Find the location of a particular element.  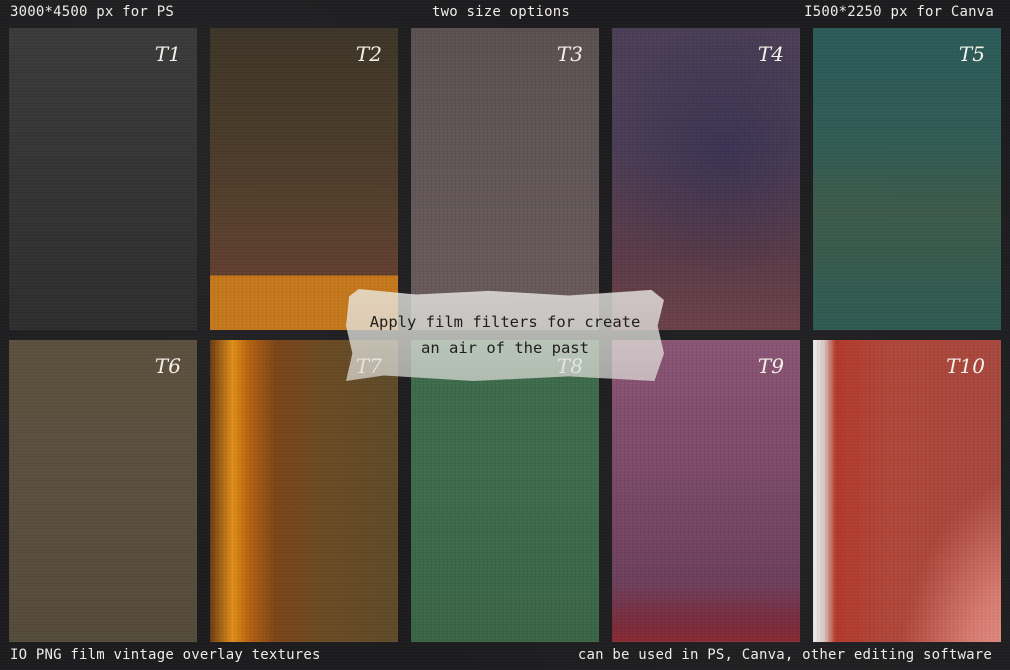

tile-label: T10 is located at coordinates (965, 366).